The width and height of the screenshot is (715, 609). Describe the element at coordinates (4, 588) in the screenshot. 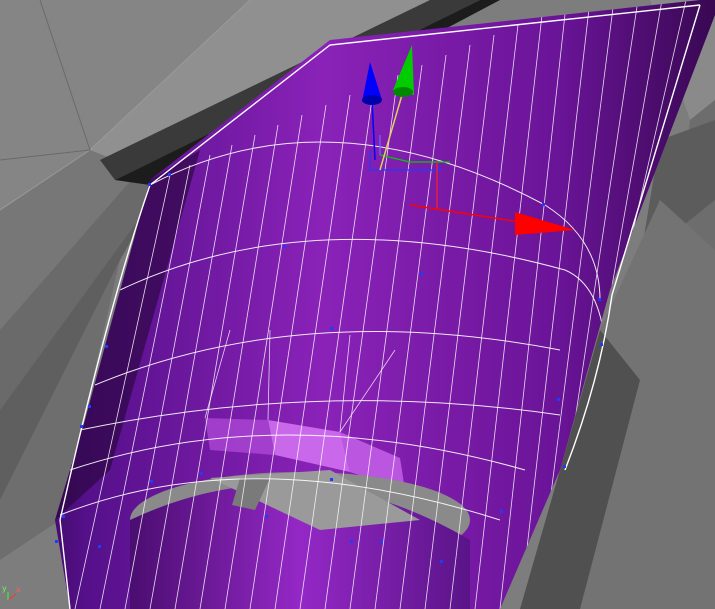

I see `tripod-y-label: y` at that location.